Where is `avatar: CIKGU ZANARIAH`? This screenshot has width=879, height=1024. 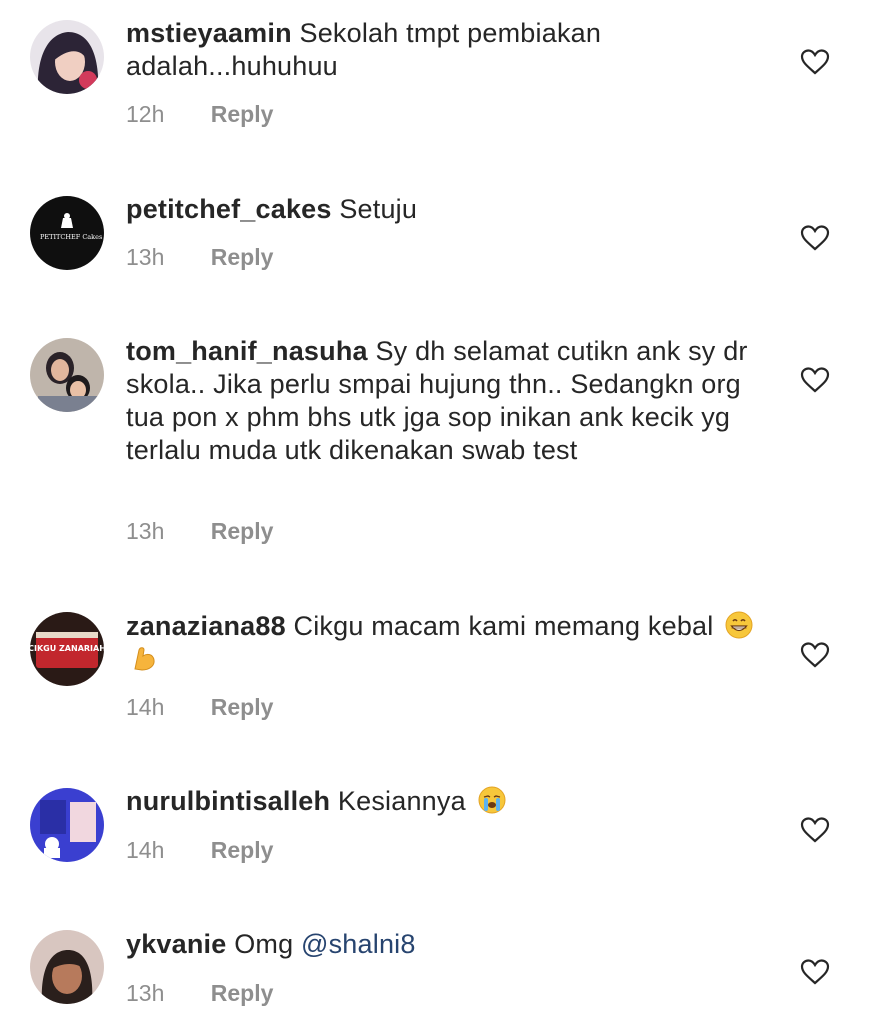 avatar: CIKGU ZANARIAH is located at coordinates (67, 649).